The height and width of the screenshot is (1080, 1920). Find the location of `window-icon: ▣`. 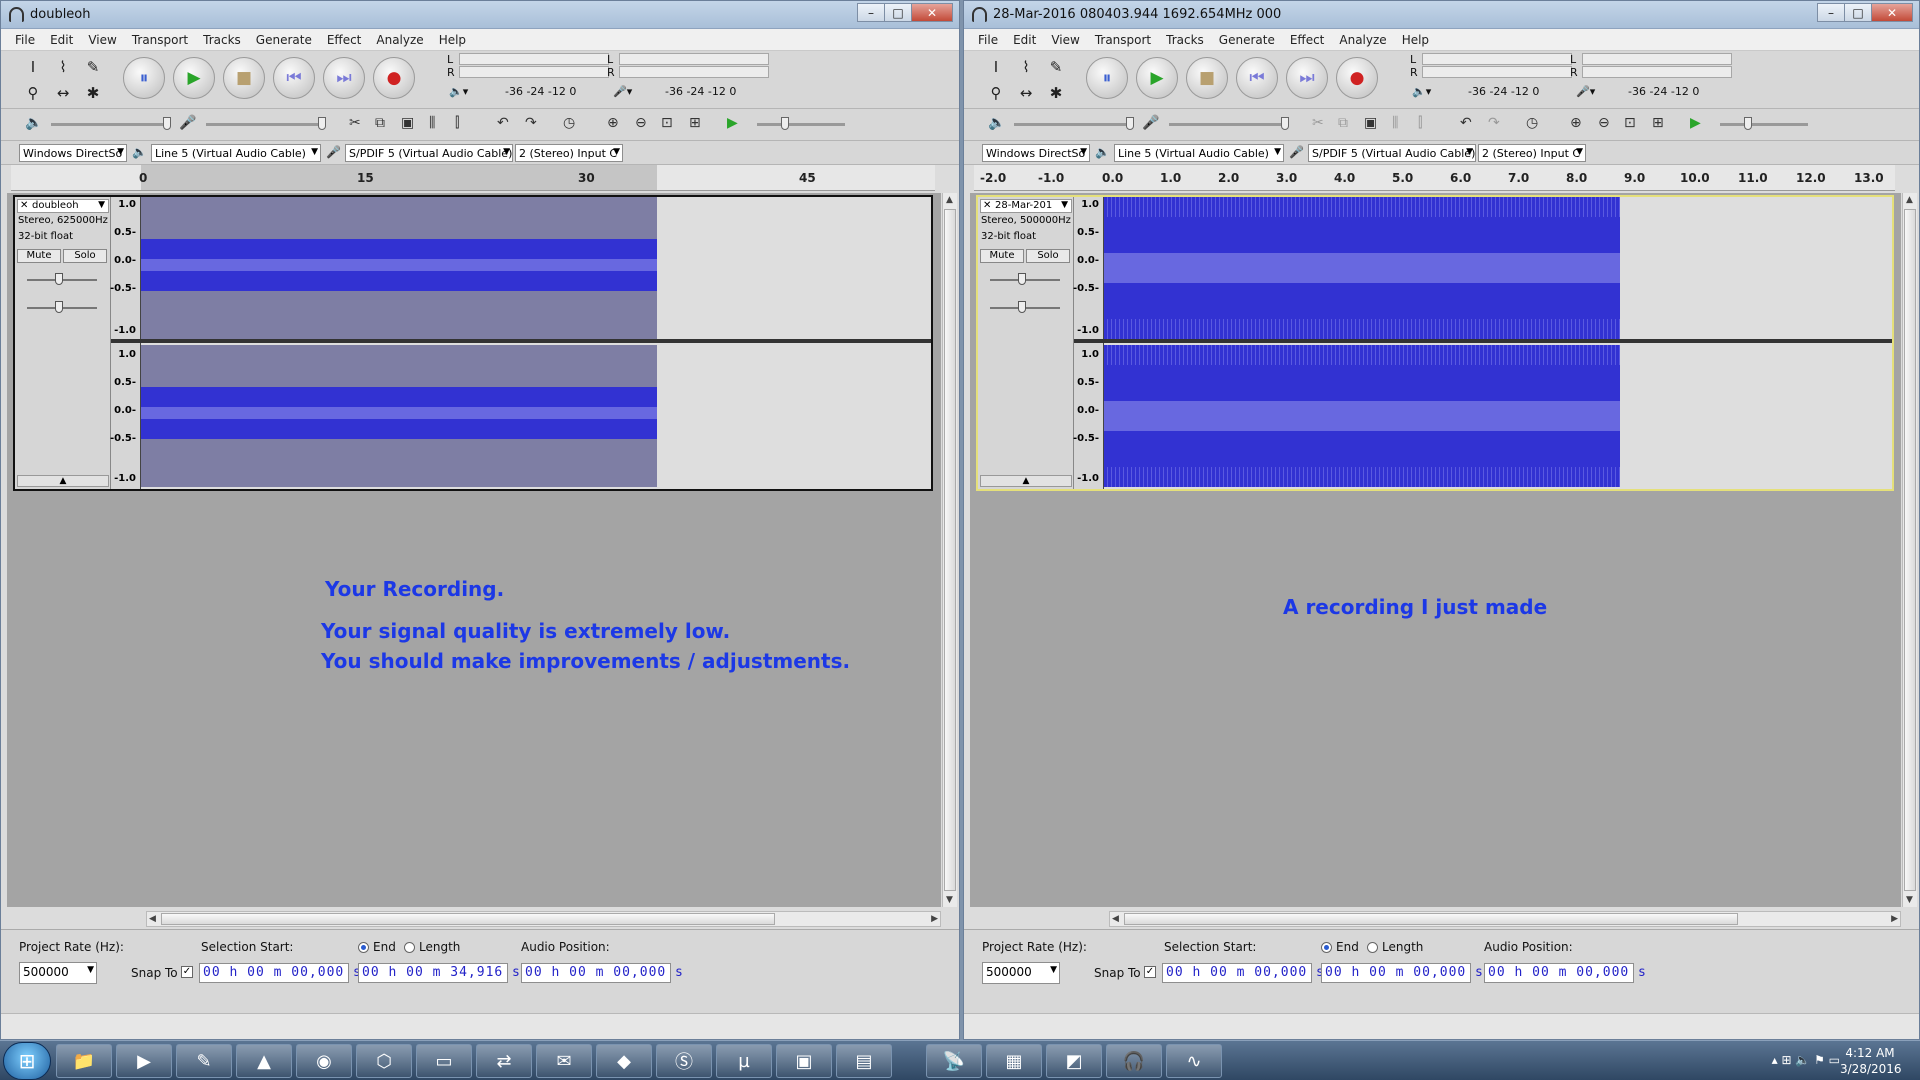

window-icon: ▣ is located at coordinates (804, 1061).